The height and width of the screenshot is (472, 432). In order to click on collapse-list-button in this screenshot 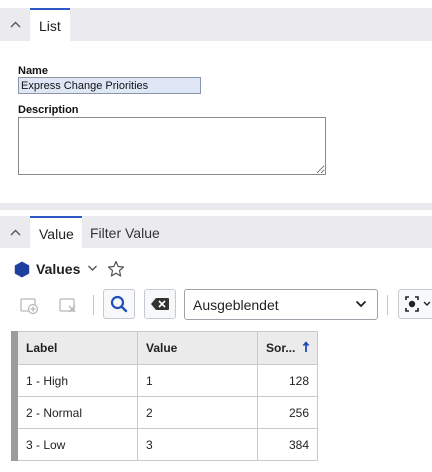, I will do `click(15, 24)`.